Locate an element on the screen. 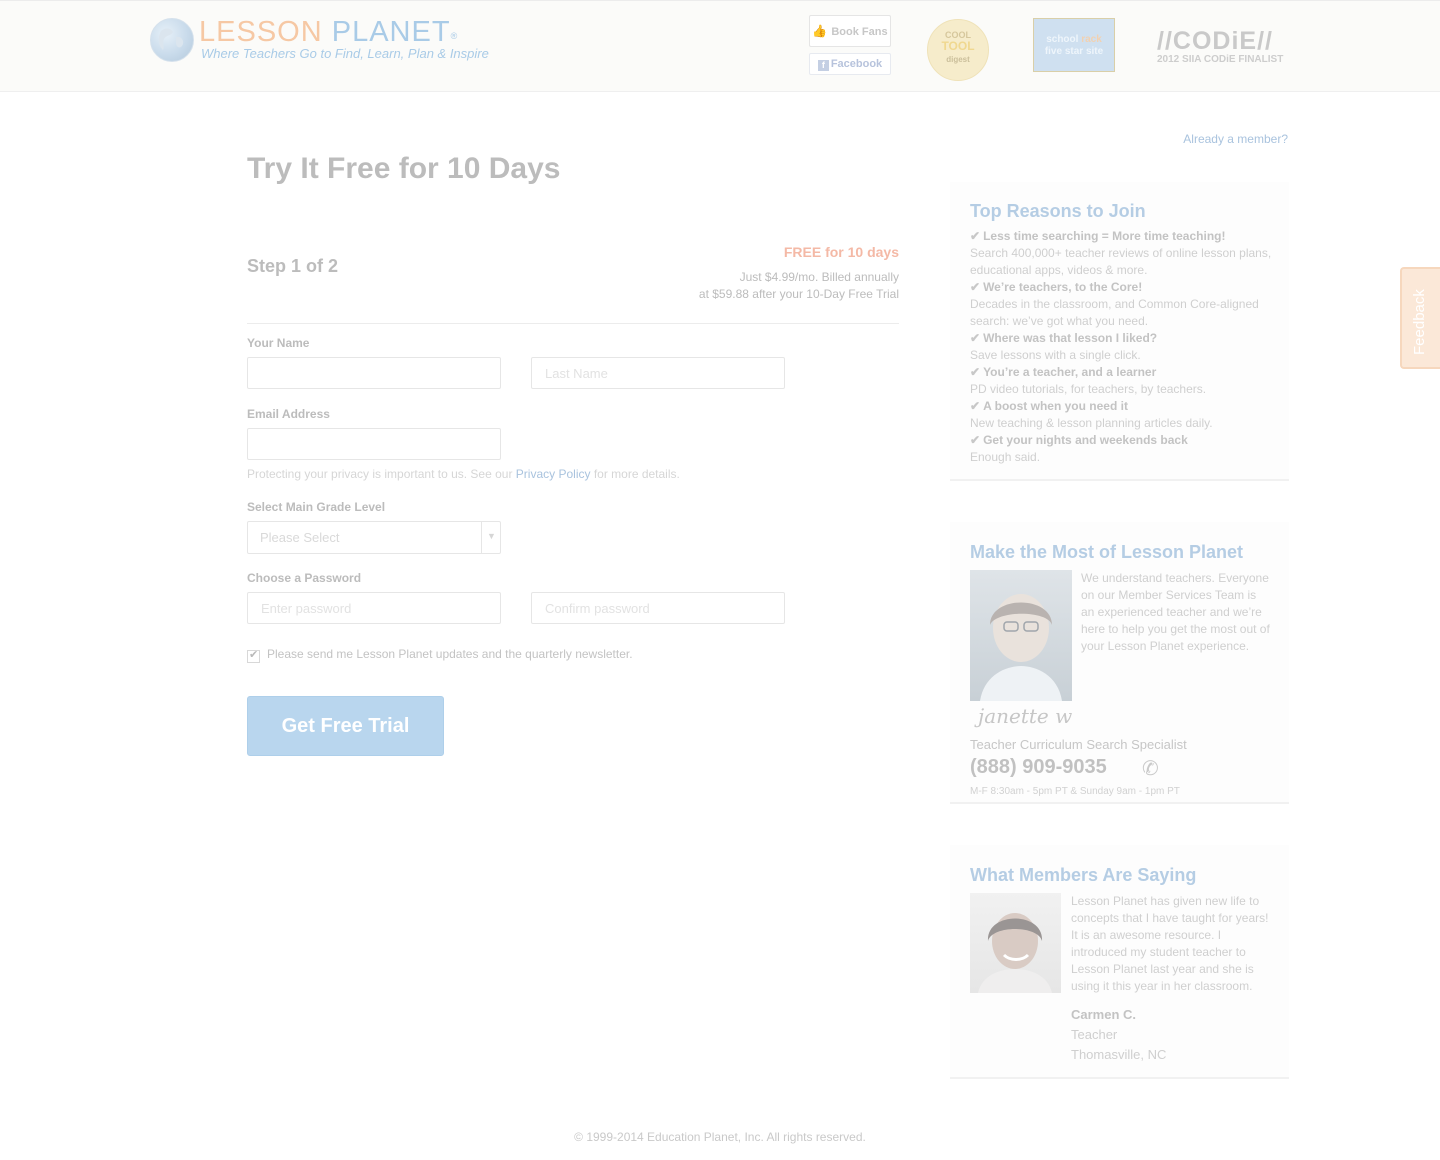 This screenshot has height=1160, width=1440. badge-cool-line2: TOOL is located at coordinates (958, 46).